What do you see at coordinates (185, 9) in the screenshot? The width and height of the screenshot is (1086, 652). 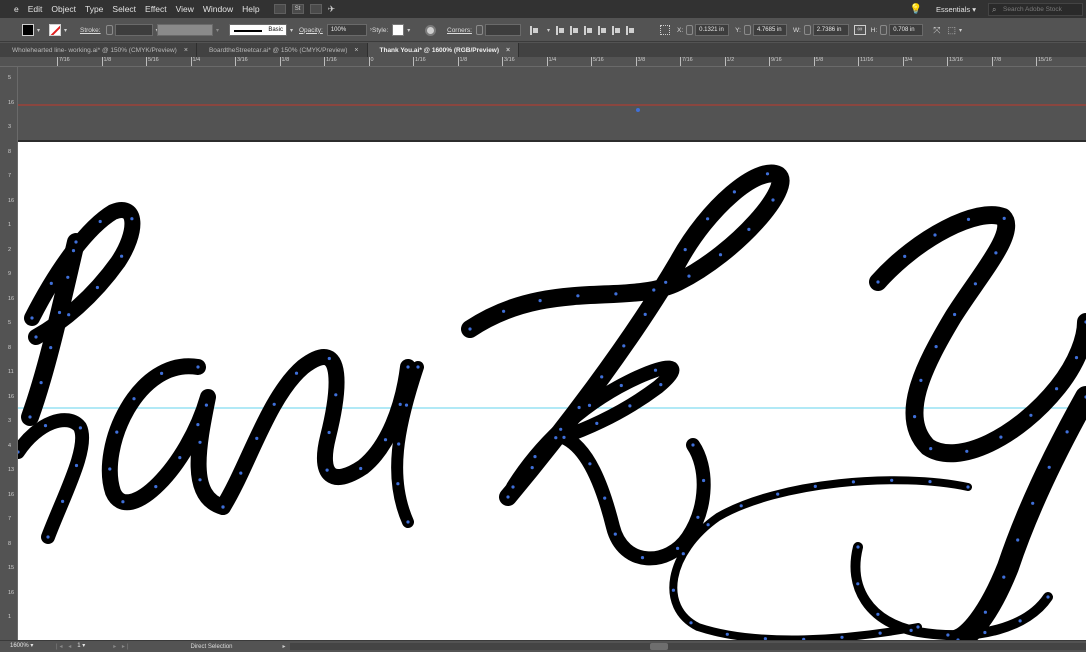 I see `menu-view: View` at bounding box center [185, 9].